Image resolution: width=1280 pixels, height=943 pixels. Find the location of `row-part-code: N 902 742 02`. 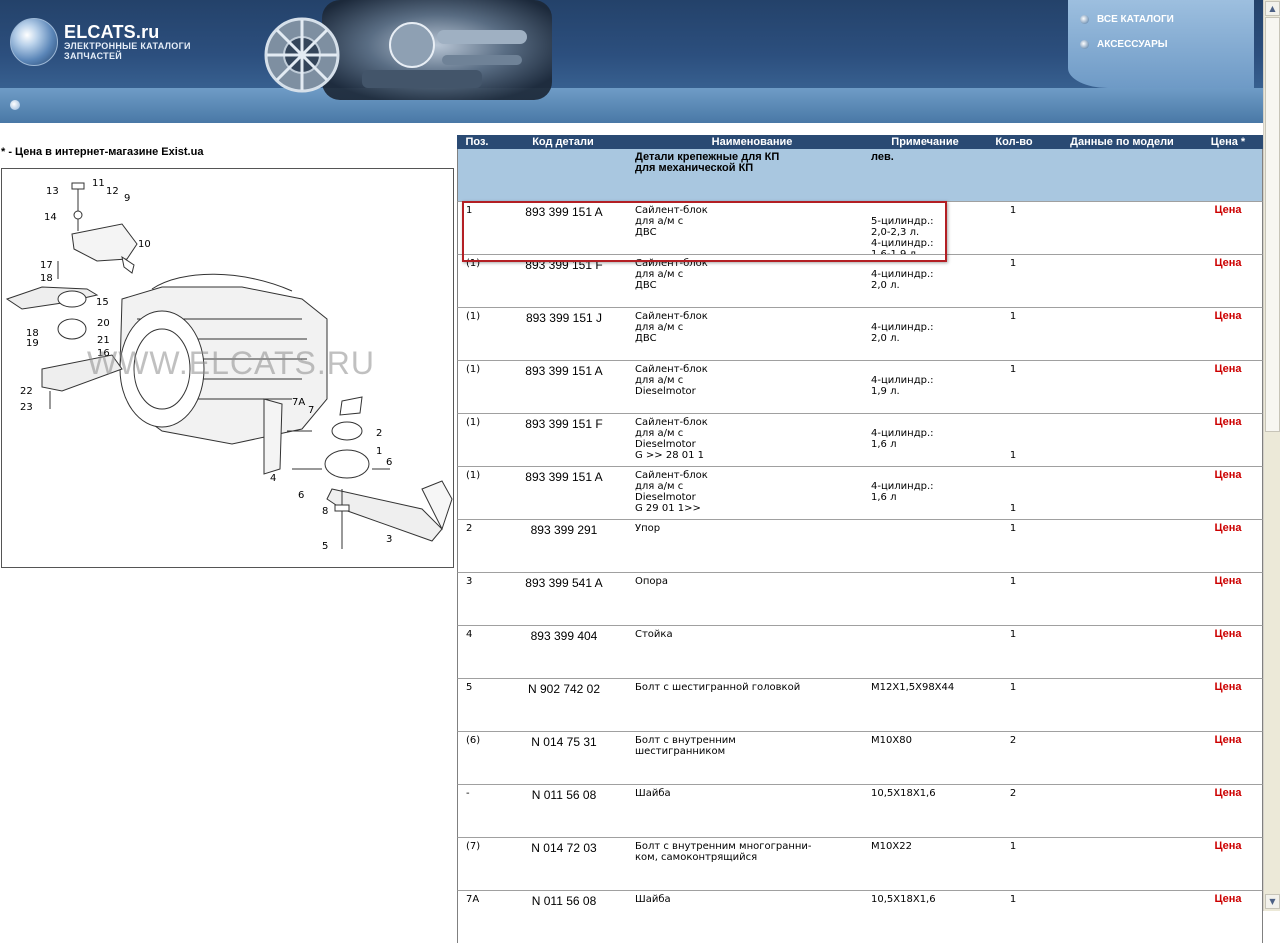

row-part-code: N 902 742 02 is located at coordinates (564, 689).